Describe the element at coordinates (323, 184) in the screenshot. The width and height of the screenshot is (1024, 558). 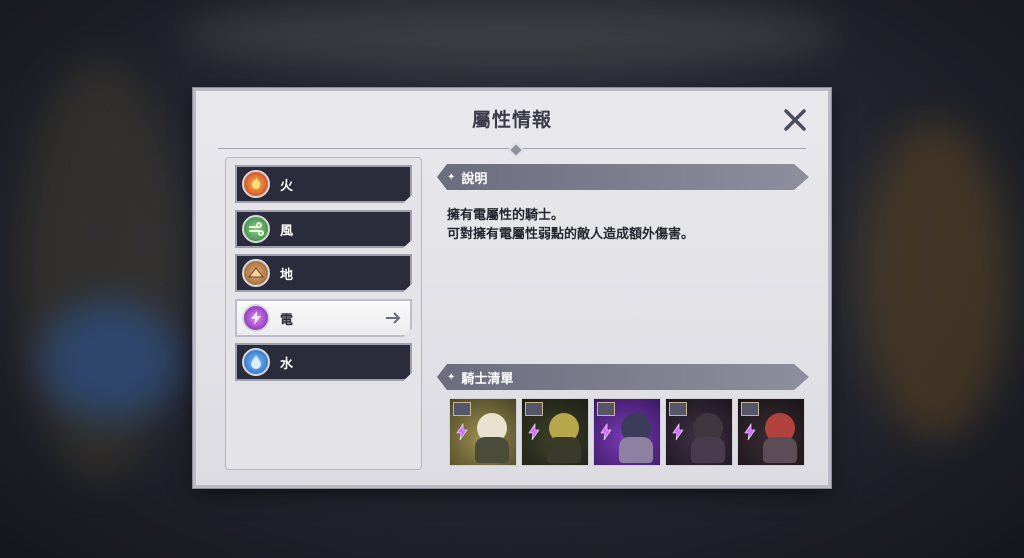
I see `element-item-fire: 火` at that location.